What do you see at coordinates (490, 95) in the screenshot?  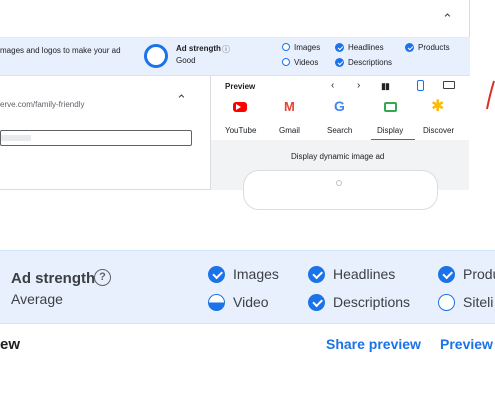 I see `red-arrow-annotation` at bounding box center [490, 95].